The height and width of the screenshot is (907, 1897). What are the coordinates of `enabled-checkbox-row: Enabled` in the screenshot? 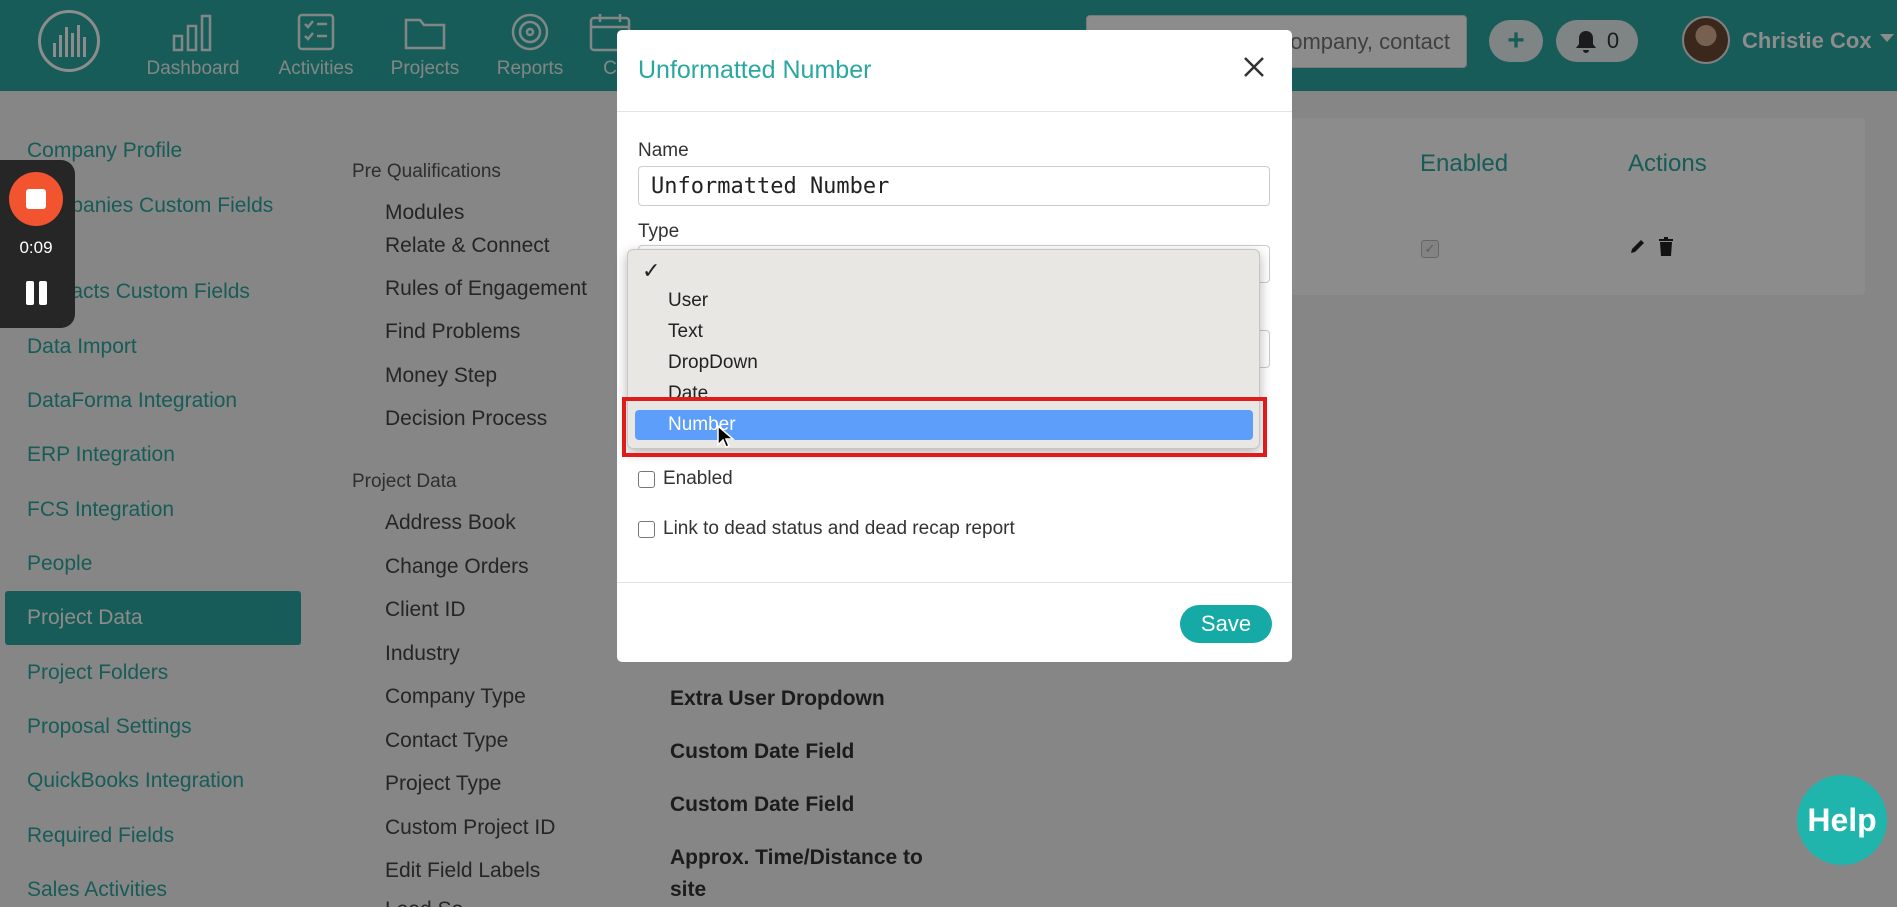 It's located at (685, 479).